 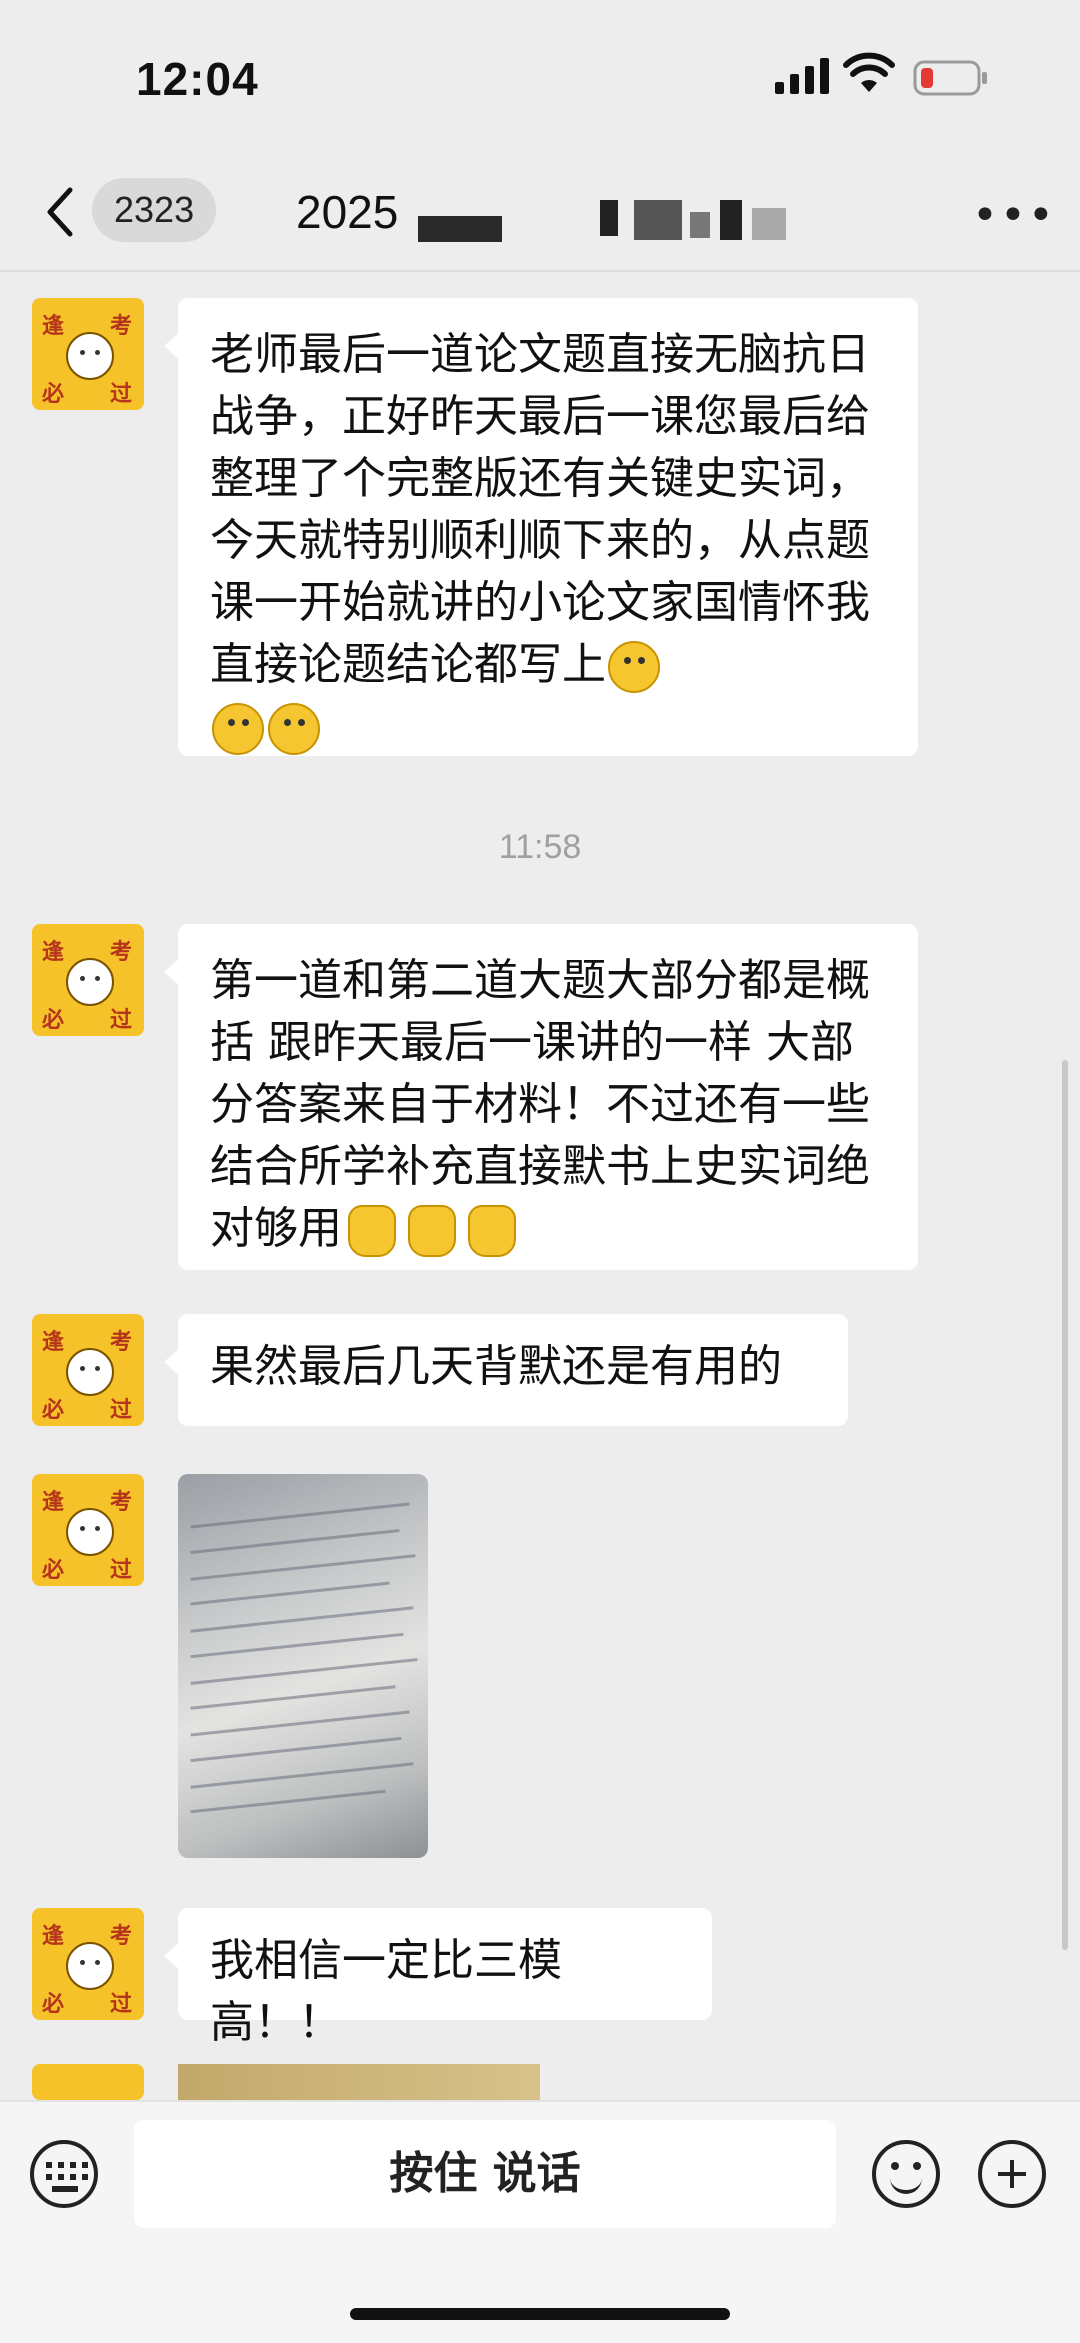 I want to click on chat-header: 2323 2025 •••, so click(x=540, y=216).